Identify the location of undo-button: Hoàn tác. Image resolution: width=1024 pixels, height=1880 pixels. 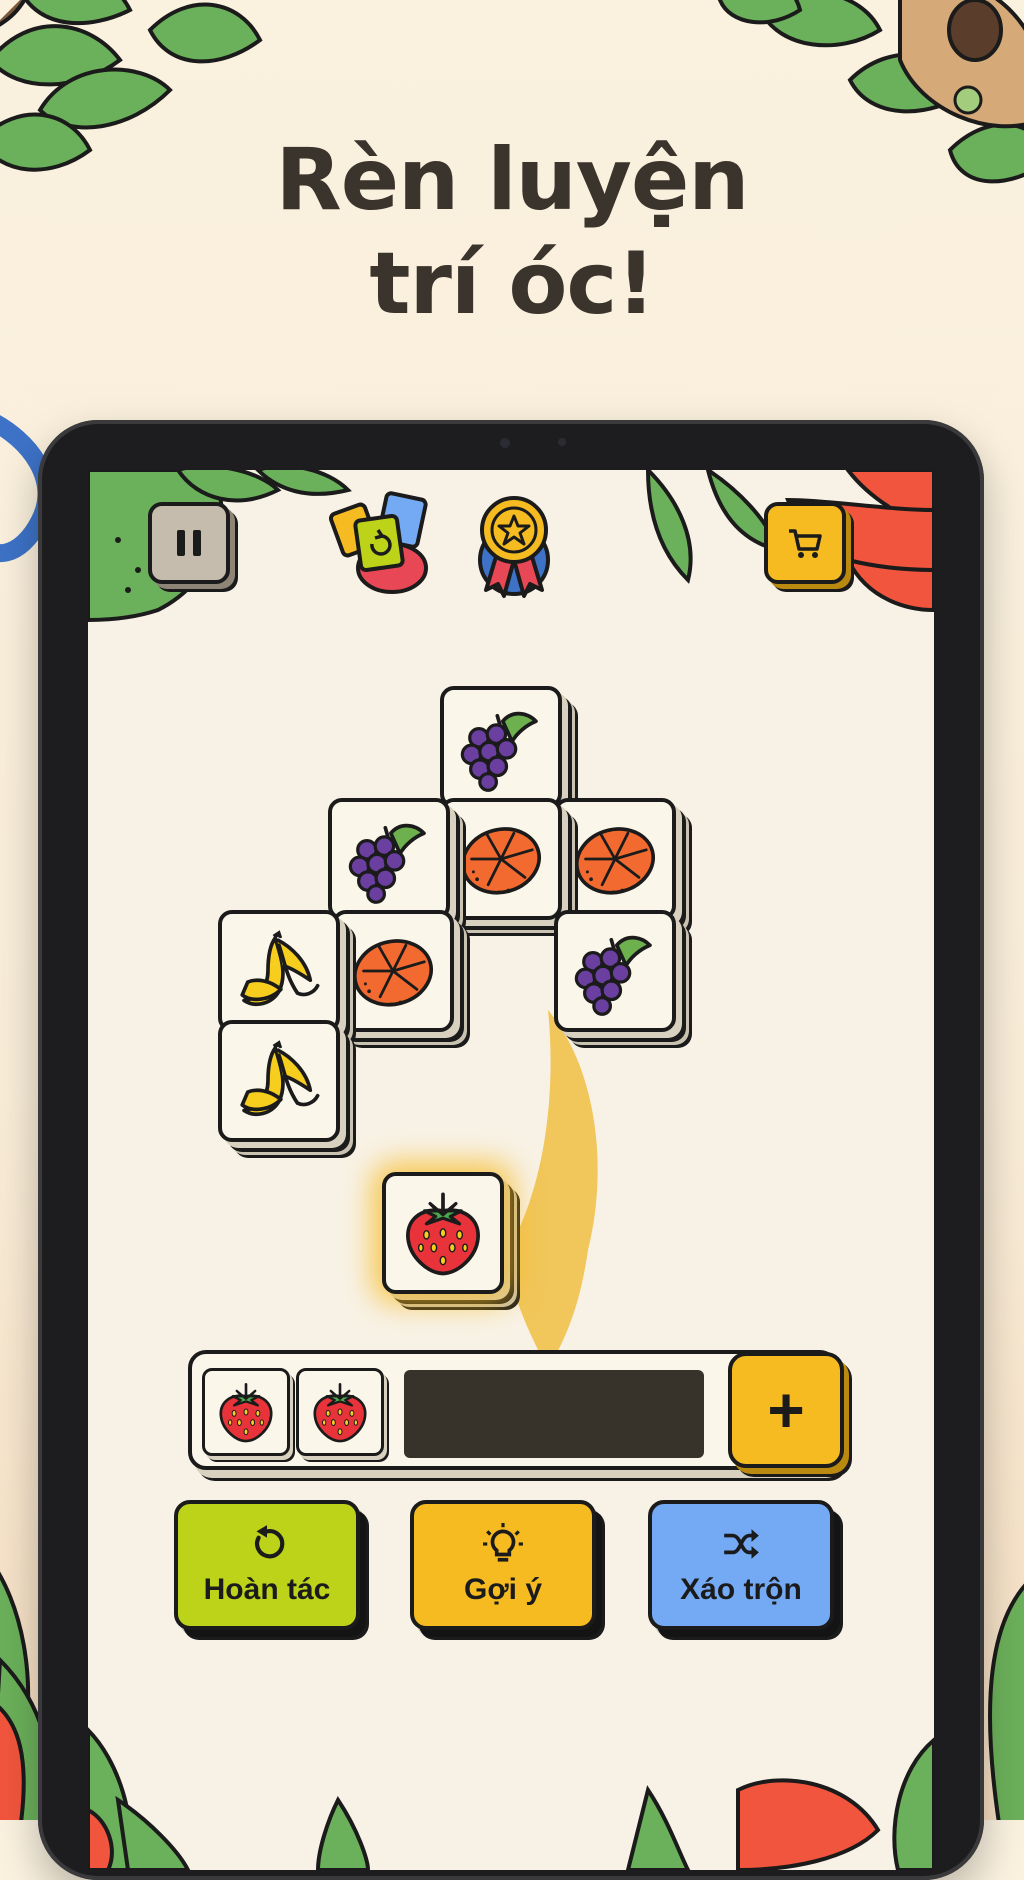
(267, 1565).